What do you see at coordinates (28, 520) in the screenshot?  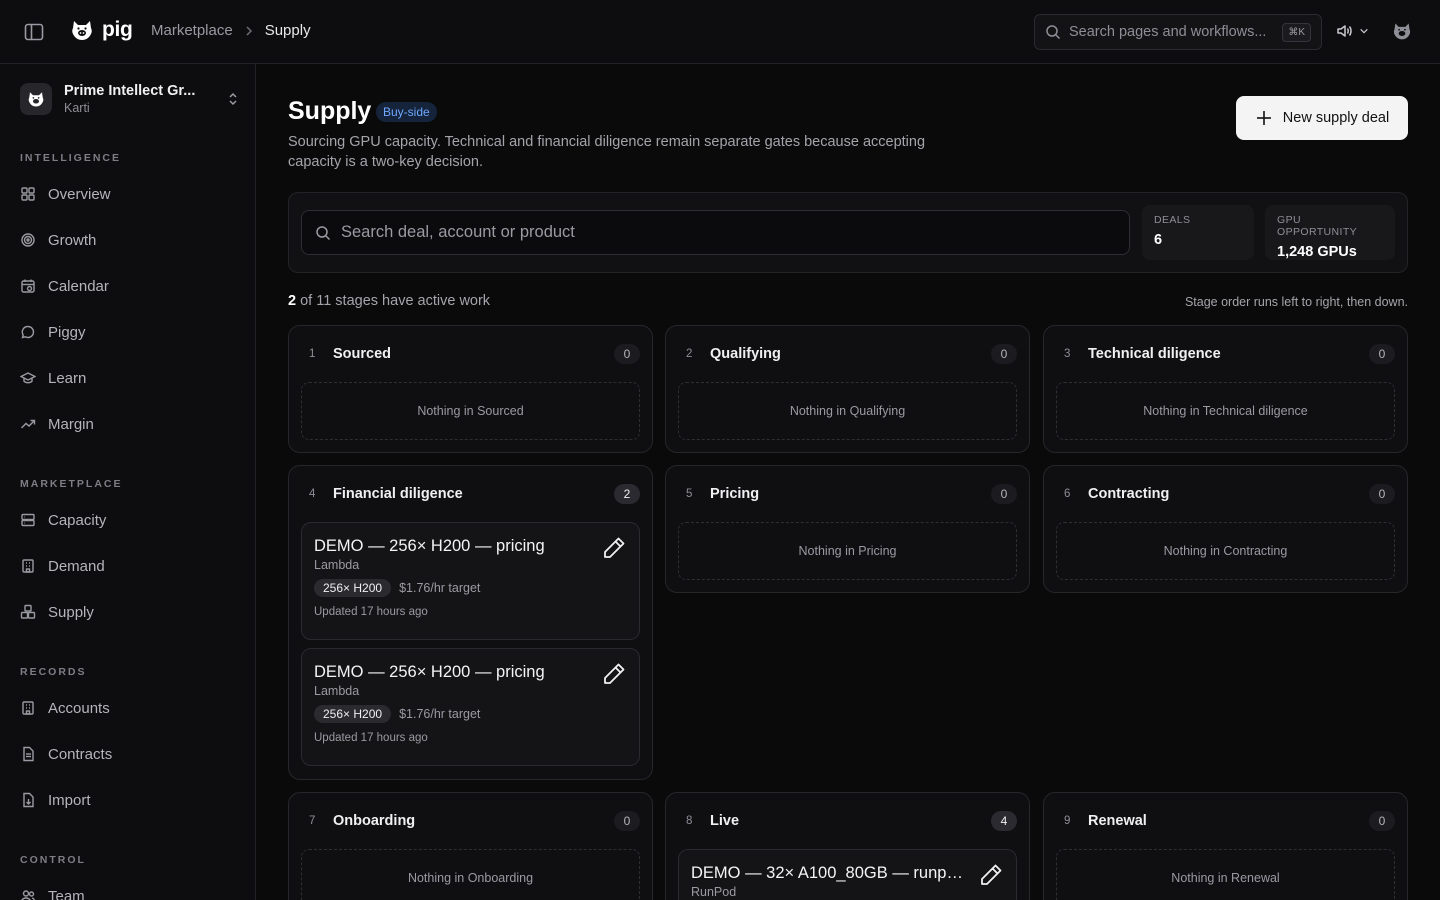 I see `server-icon` at bounding box center [28, 520].